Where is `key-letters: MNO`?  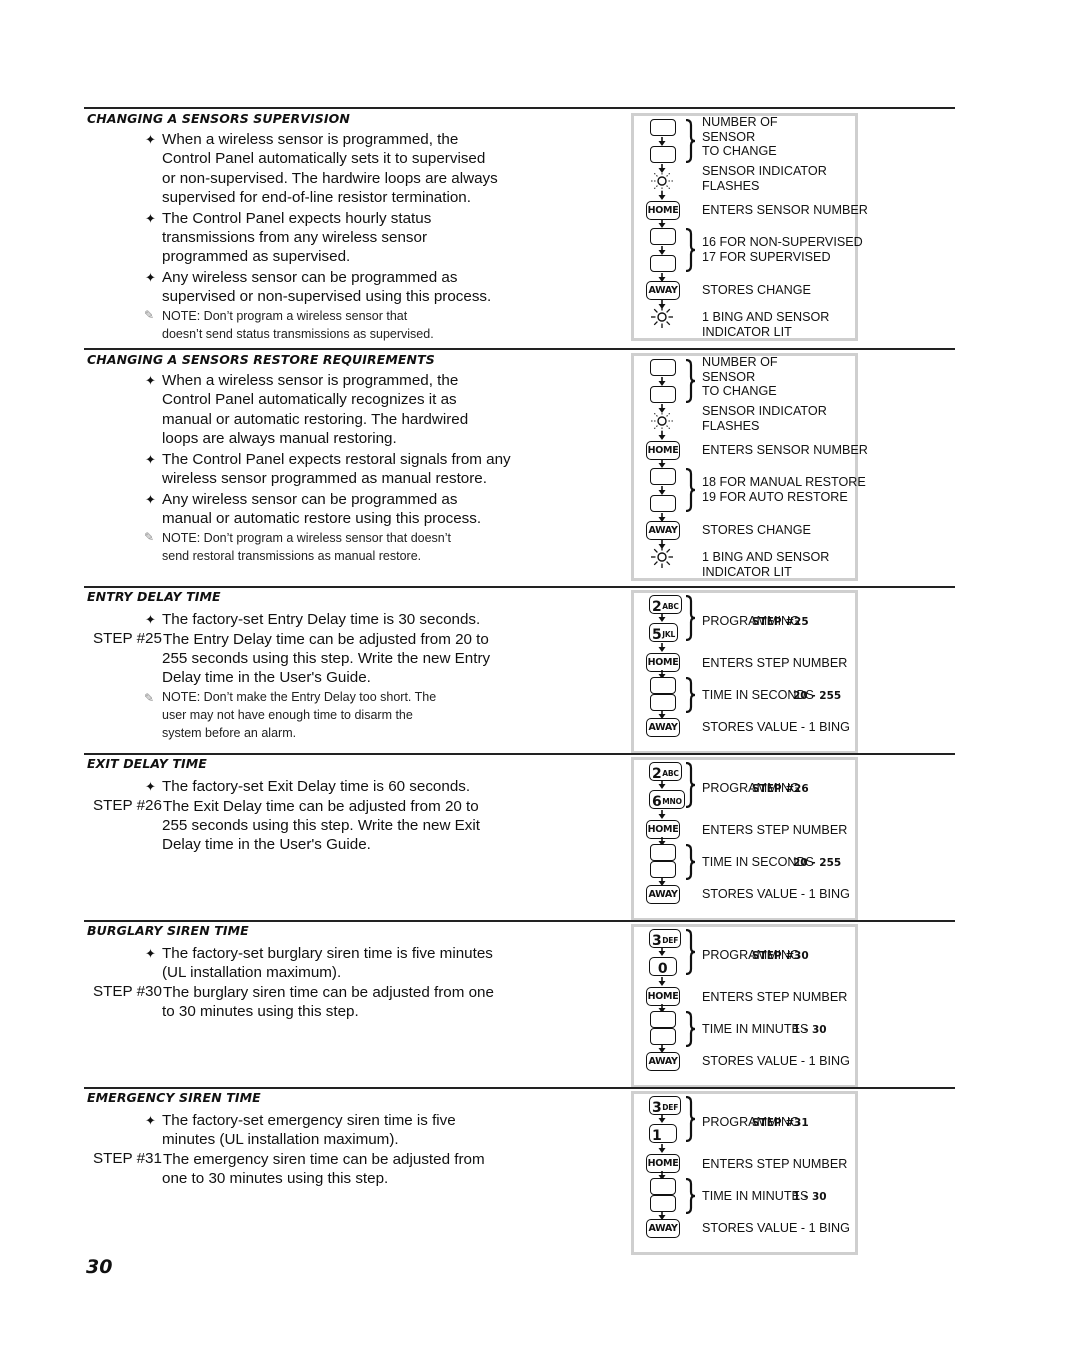
key-letters: MNO is located at coordinates (672, 801).